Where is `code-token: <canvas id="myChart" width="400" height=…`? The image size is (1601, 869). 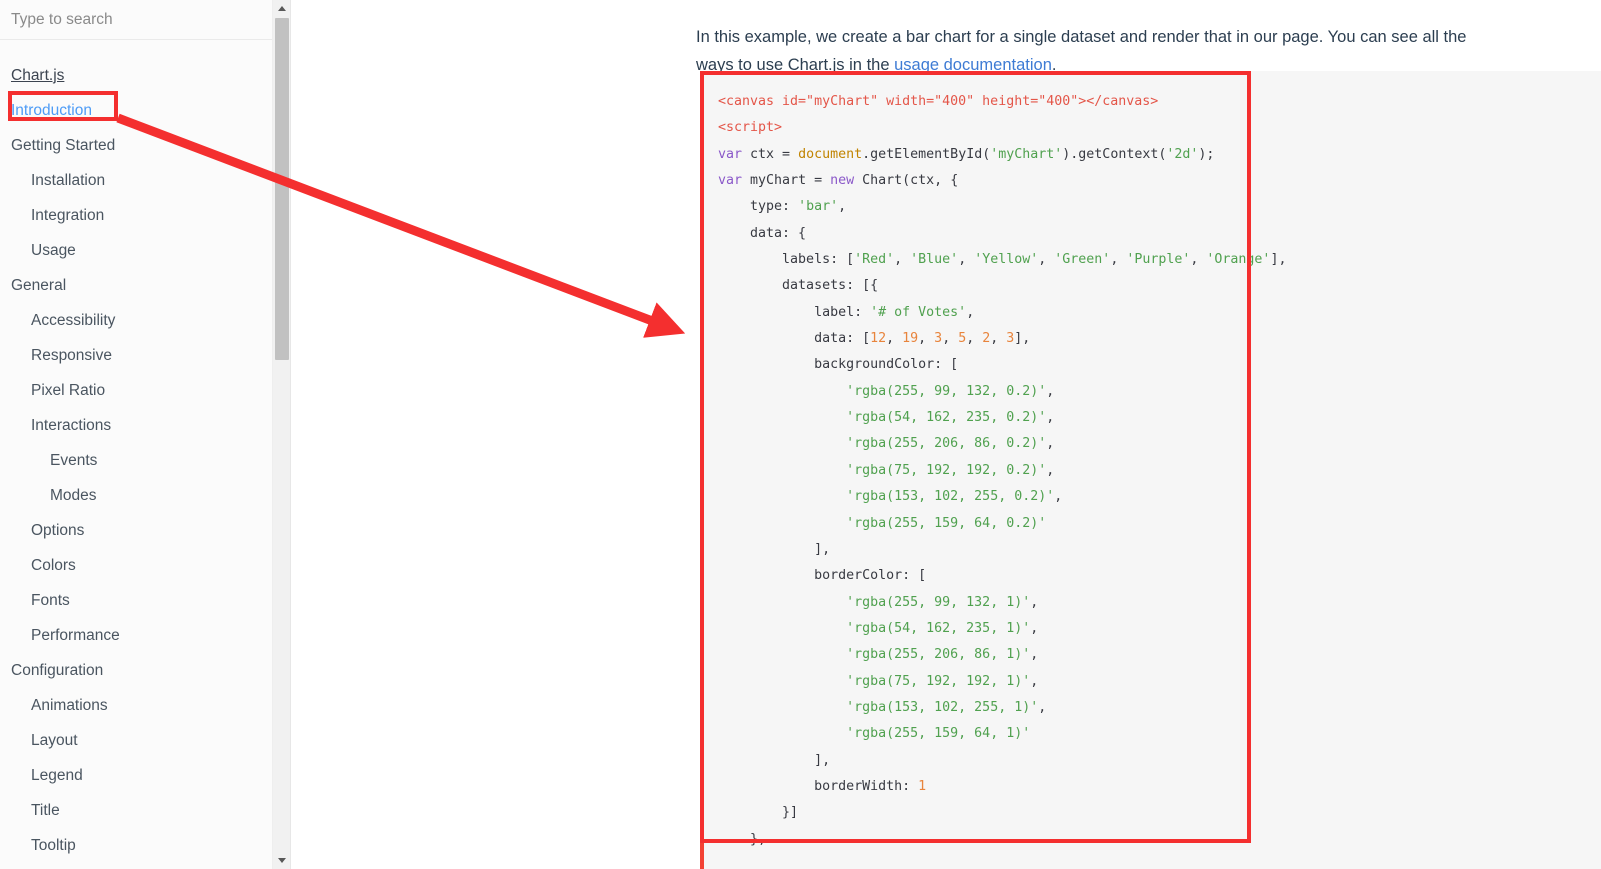
code-token: <canvas id="myChart" width="400" height=… is located at coordinates (938, 101).